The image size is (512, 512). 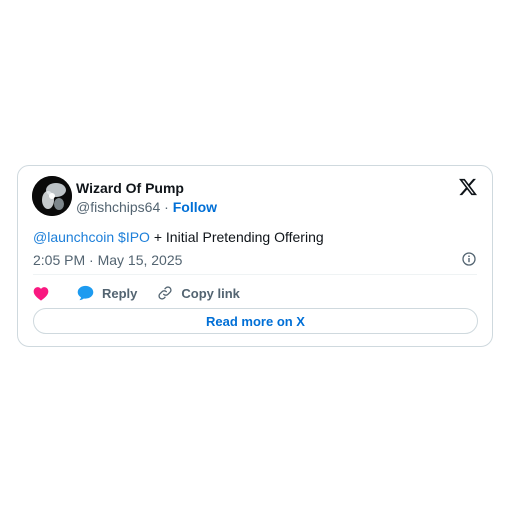 I want to click on author-block: Wizard Of Pump @fishchips64 · Follow, so click(x=146, y=197).